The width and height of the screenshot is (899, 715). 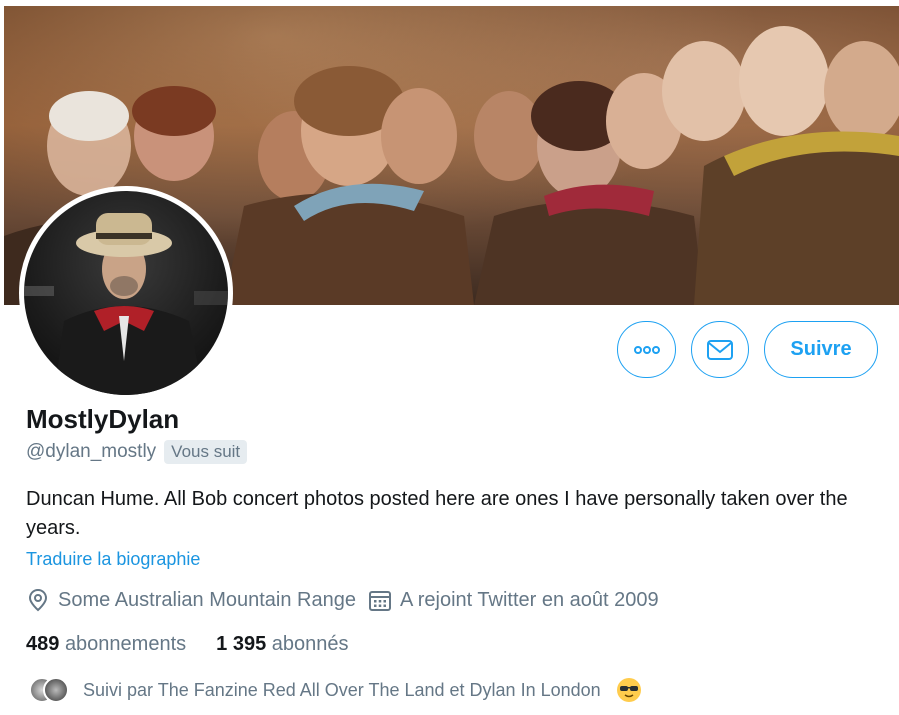 I want to click on following-link: 489 abonnements, so click(x=106, y=644).